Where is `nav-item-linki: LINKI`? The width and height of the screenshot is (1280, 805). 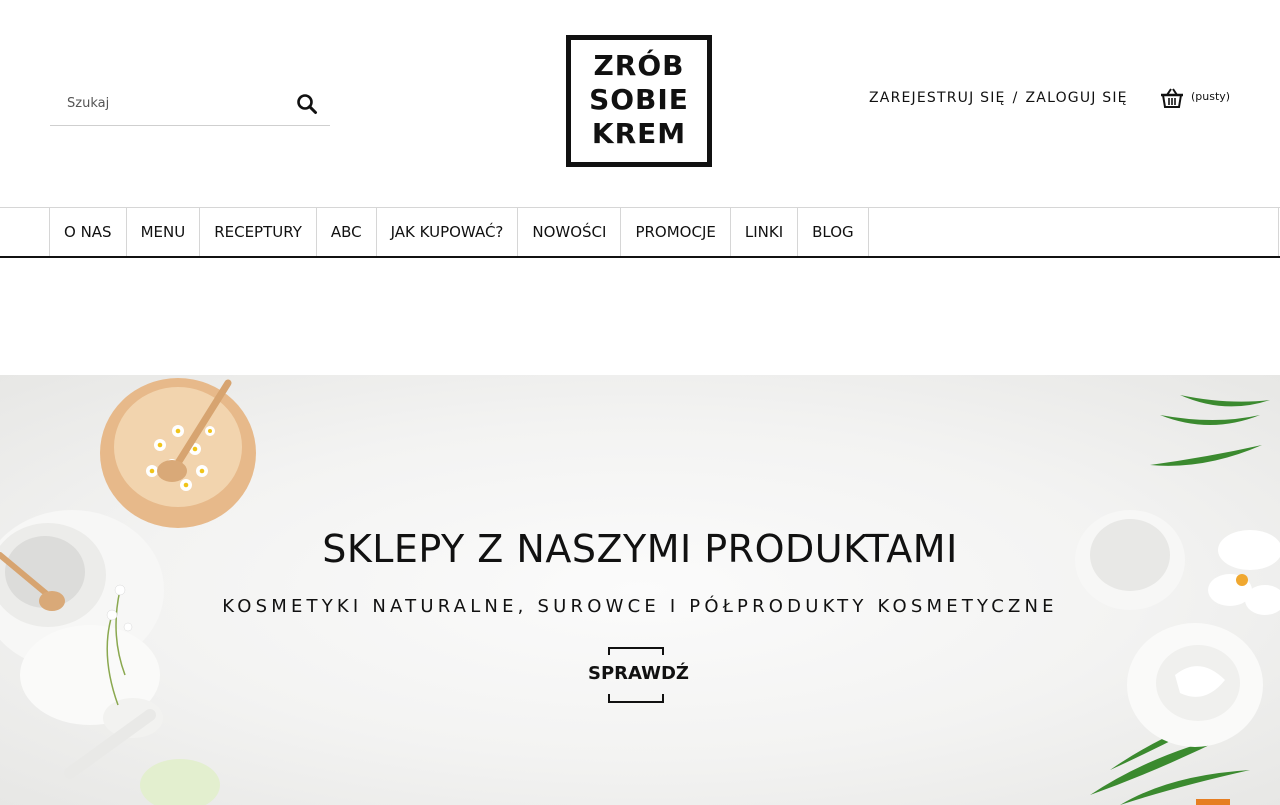
nav-item-linki: LINKI is located at coordinates (763, 232).